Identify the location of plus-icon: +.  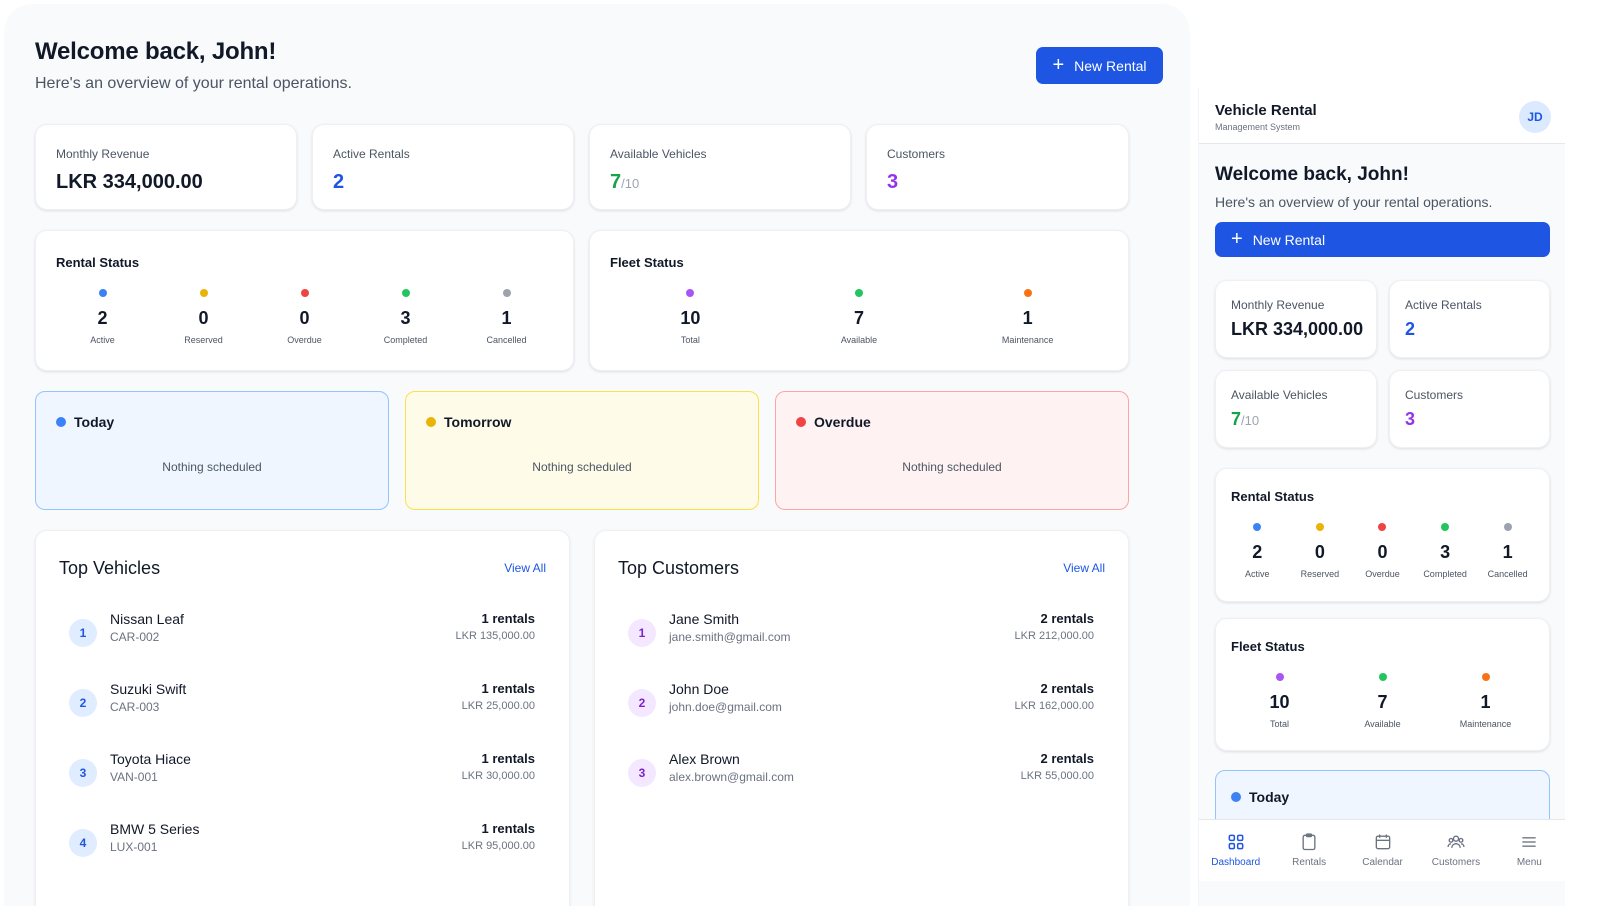
(1237, 238).